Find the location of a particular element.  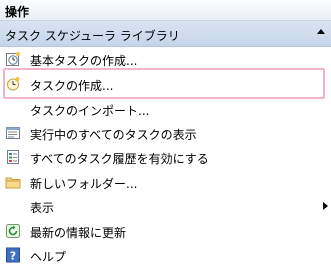

help-icon: ? is located at coordinates (13, 255).